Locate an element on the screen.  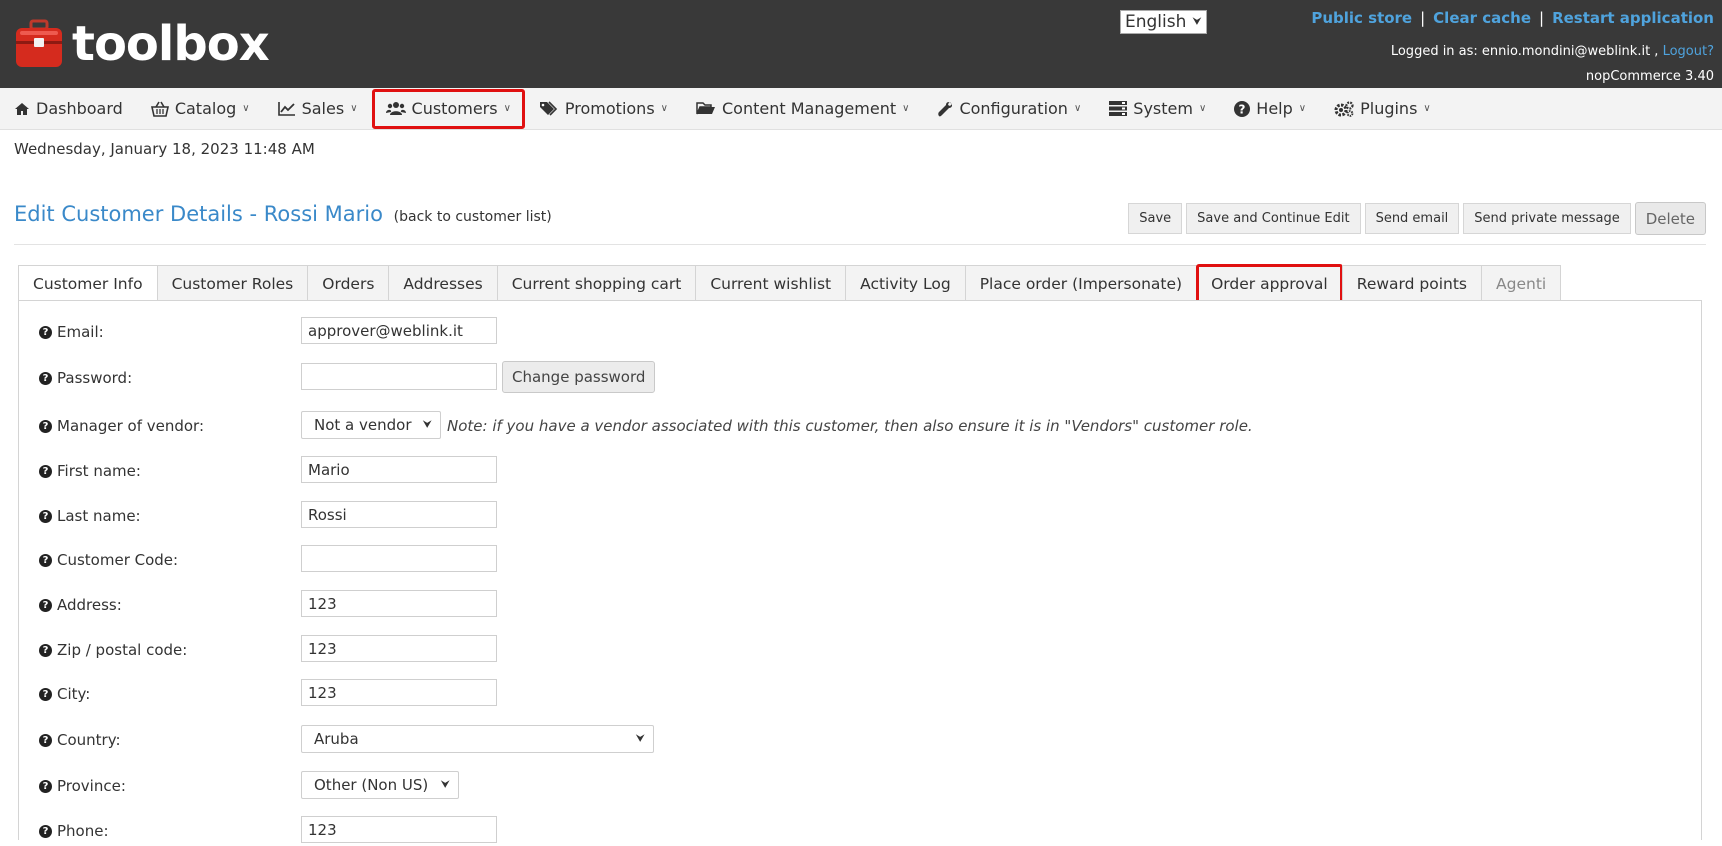
customer-code-field is located at coordinates (399, 558).